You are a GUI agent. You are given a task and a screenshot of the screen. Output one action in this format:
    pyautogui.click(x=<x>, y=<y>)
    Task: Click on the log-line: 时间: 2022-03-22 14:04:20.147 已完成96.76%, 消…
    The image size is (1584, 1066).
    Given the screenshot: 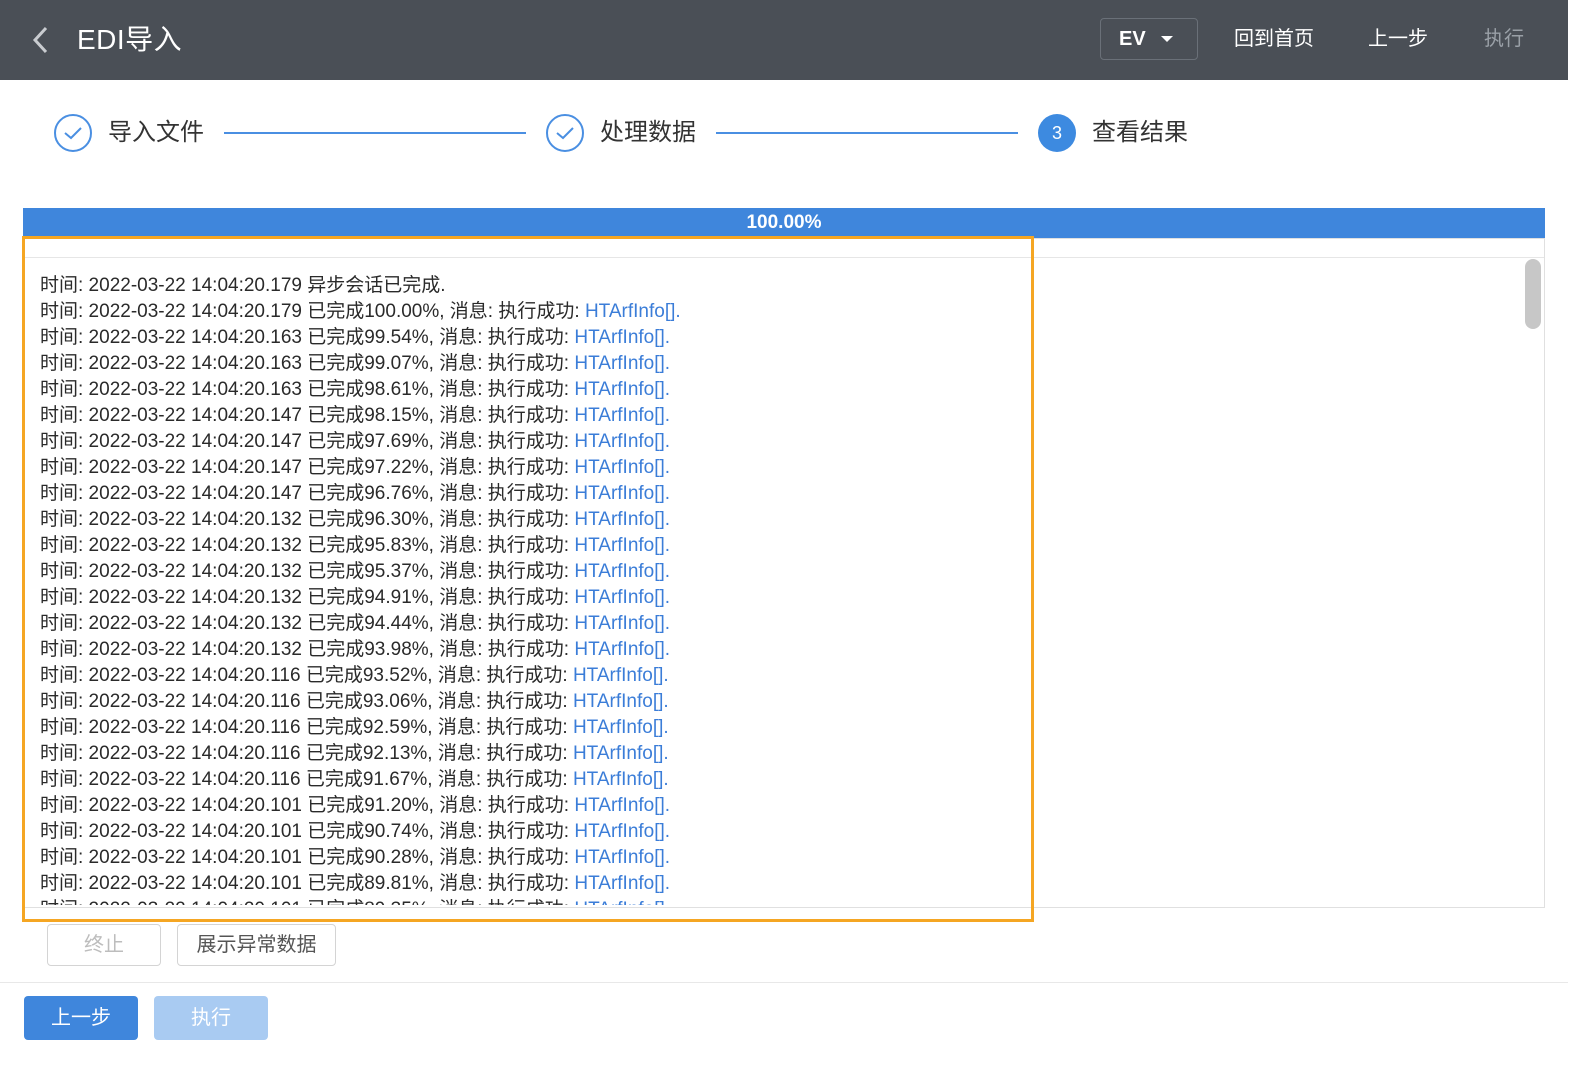 What is the action you would take?
    pyautogui.click(x=535, y=494)
    